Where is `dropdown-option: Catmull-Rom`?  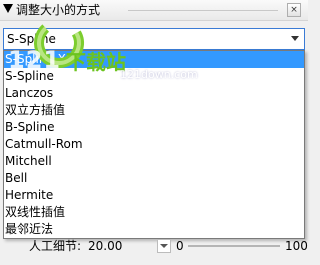
dropdown-option: Catmull-Rom is located at coordinates (154, 144).